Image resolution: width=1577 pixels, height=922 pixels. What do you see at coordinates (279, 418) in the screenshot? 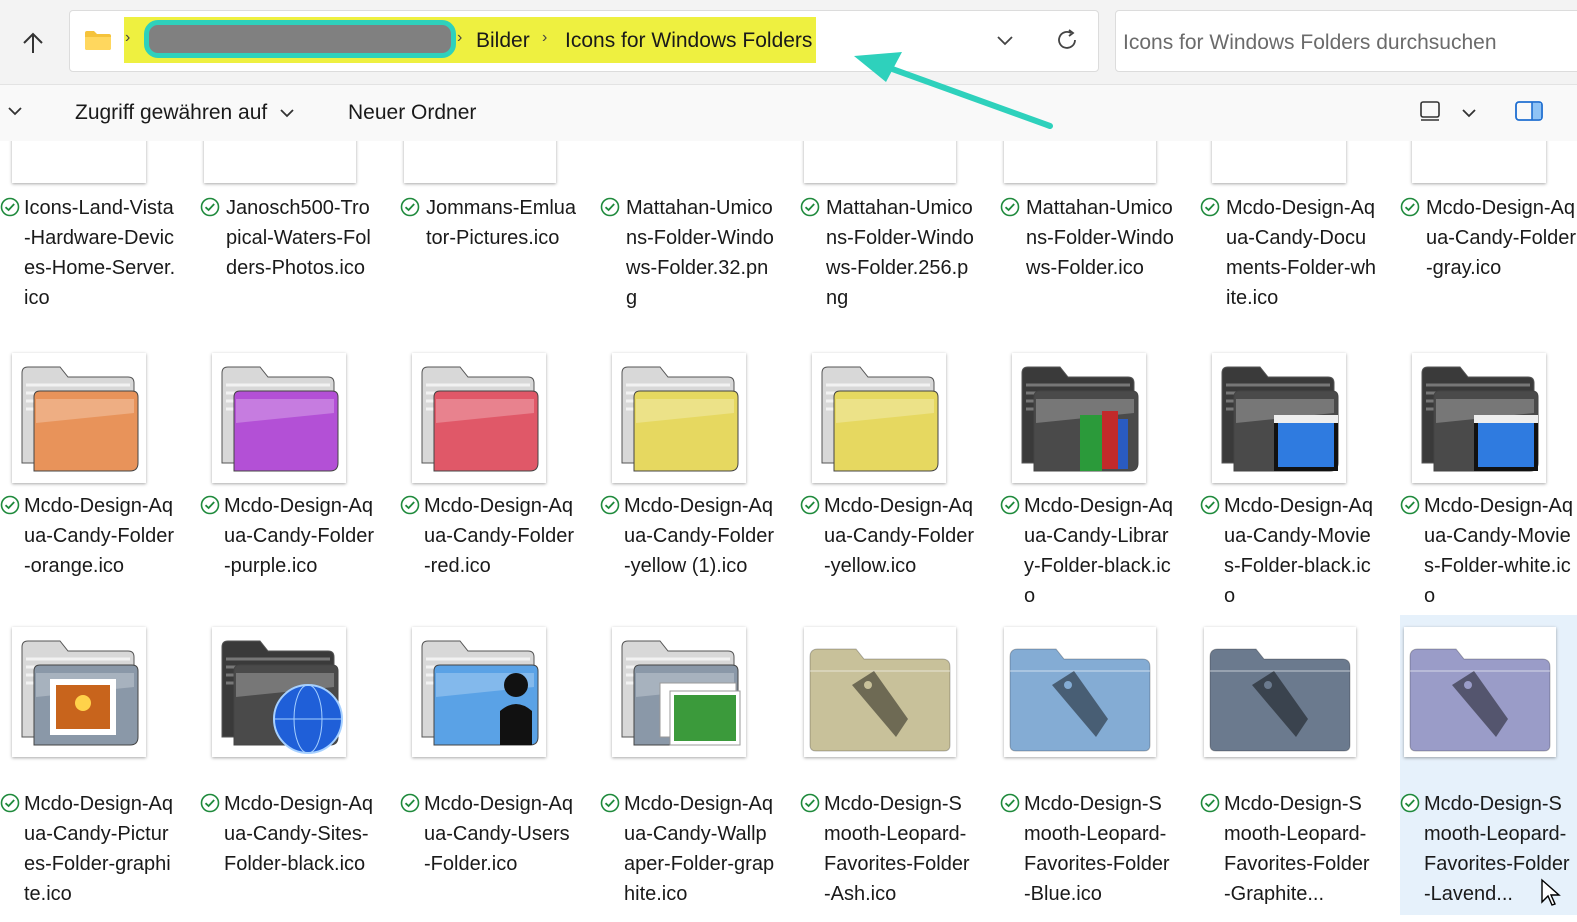
I see `purple-folder-icon` at bounding box center [279, 418].